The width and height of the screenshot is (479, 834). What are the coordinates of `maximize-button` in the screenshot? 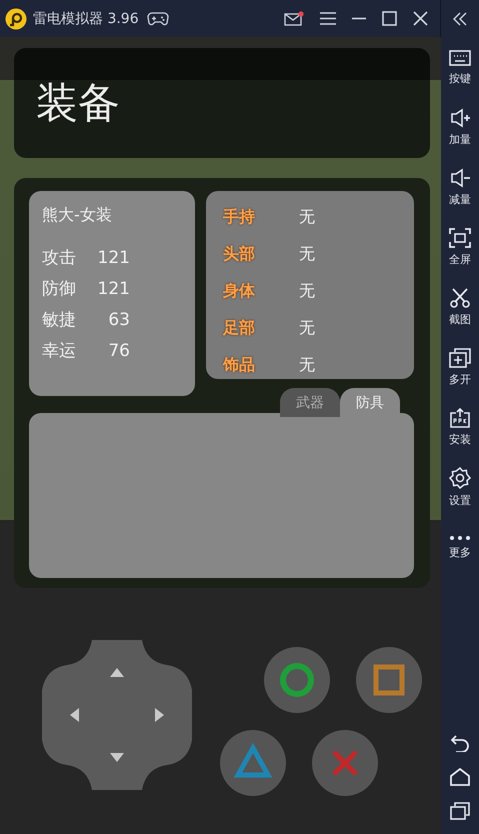 It's located at (389, 18).